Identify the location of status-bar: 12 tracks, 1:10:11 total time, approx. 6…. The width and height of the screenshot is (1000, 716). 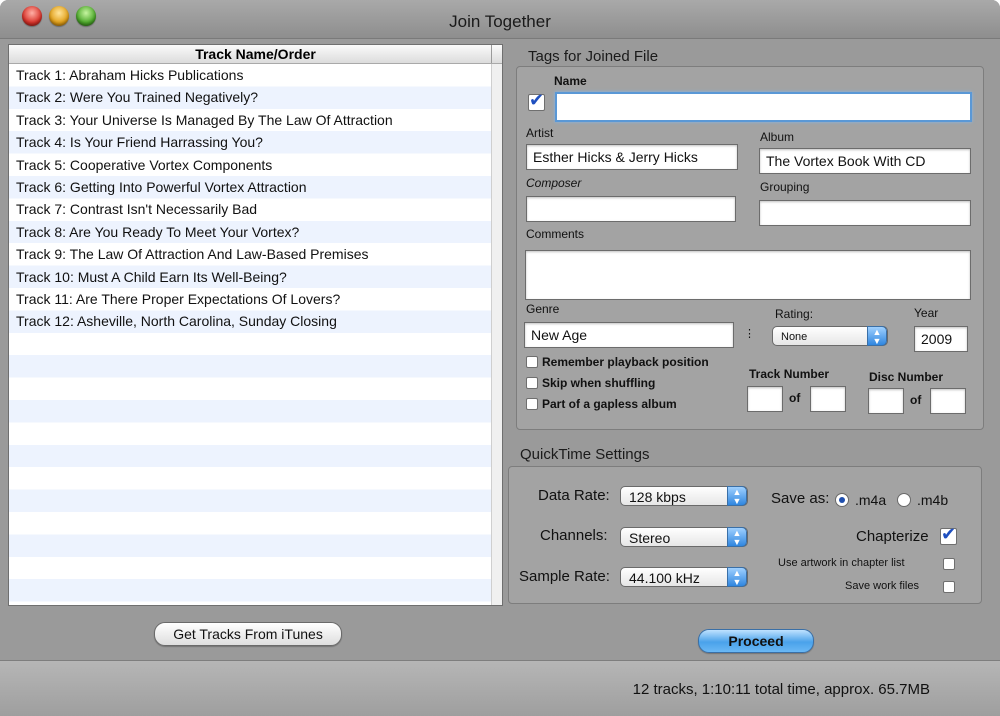
(500, 688).